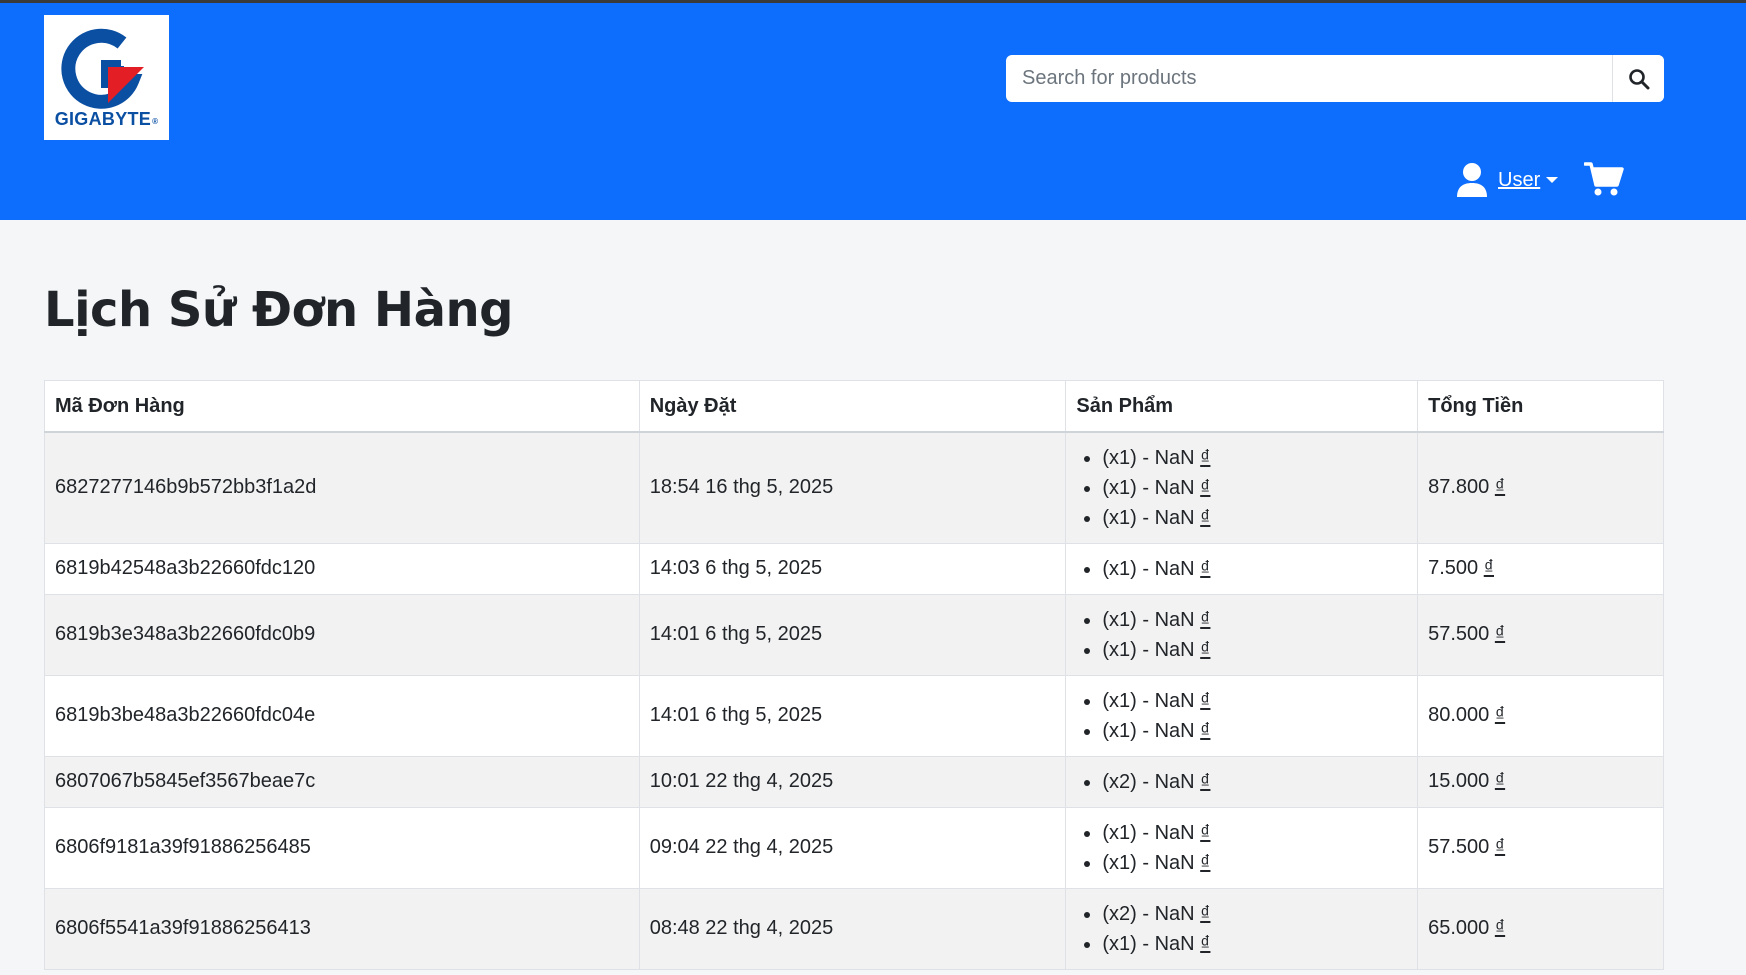  I want to click on order-products: (x1) - NaN ₫ (x1) - NaN ₫ (x1) - NaN ₫, so click(1242, 487).